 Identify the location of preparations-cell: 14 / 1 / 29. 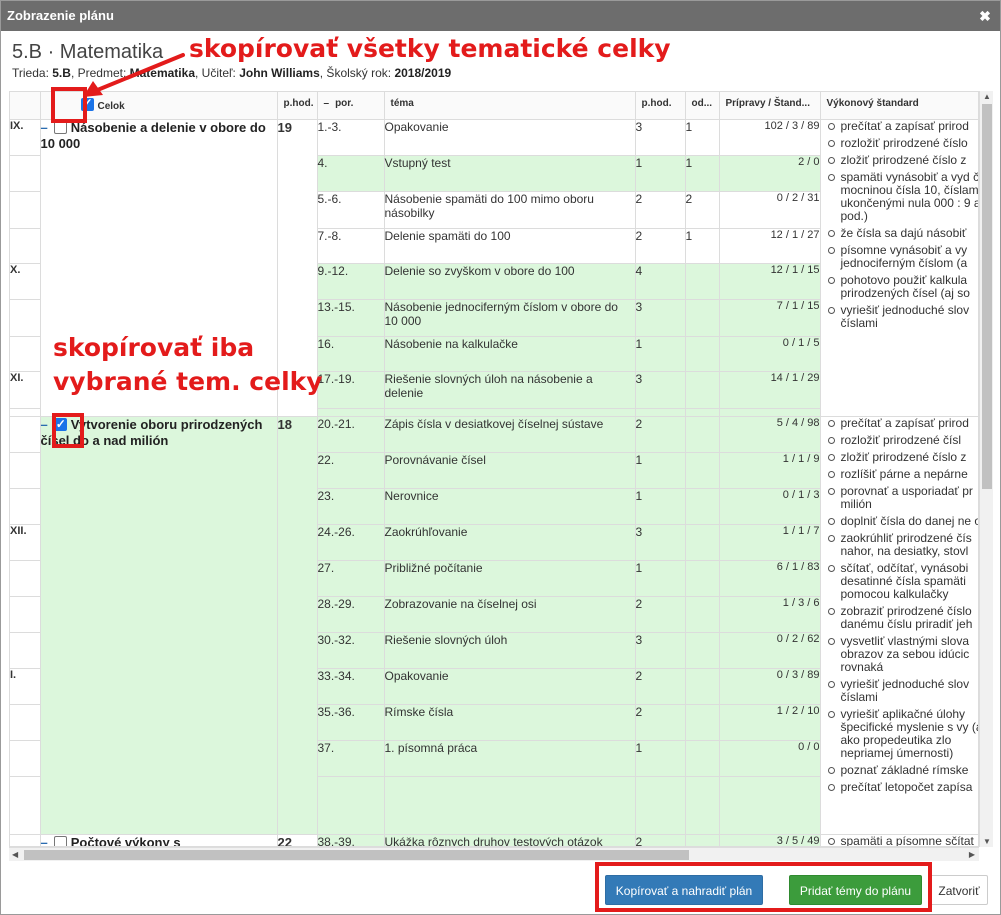
(770, 390).